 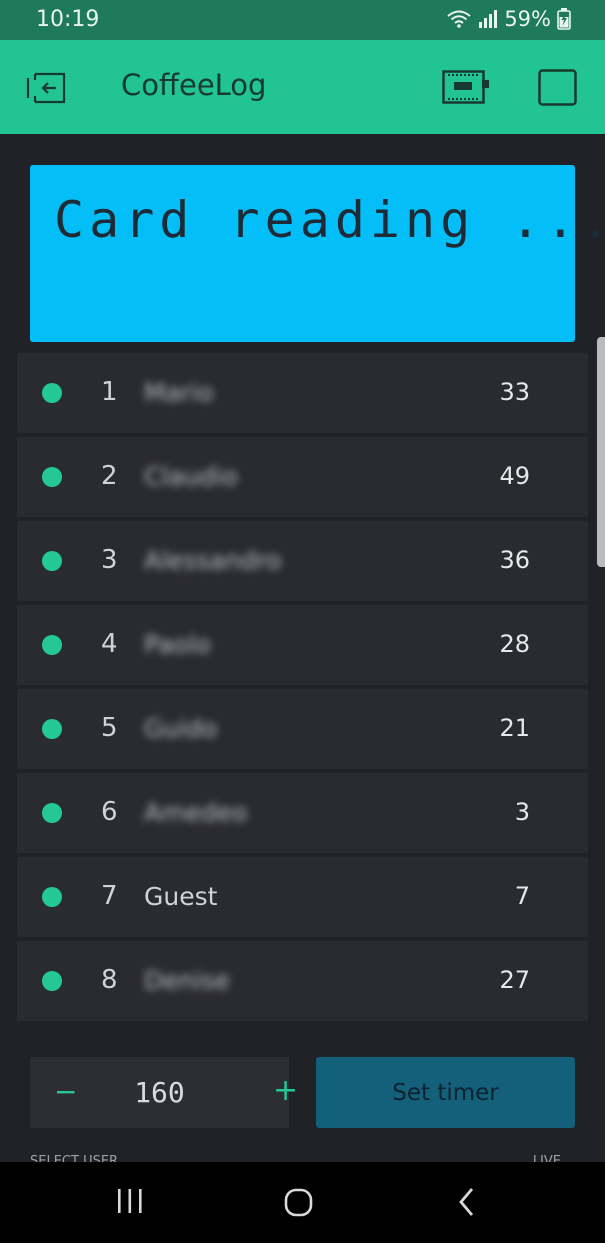 What do you see at coordinates (514, 392) in the screenshot?
I see `row-value: 33` at bounding box center [514, 392].